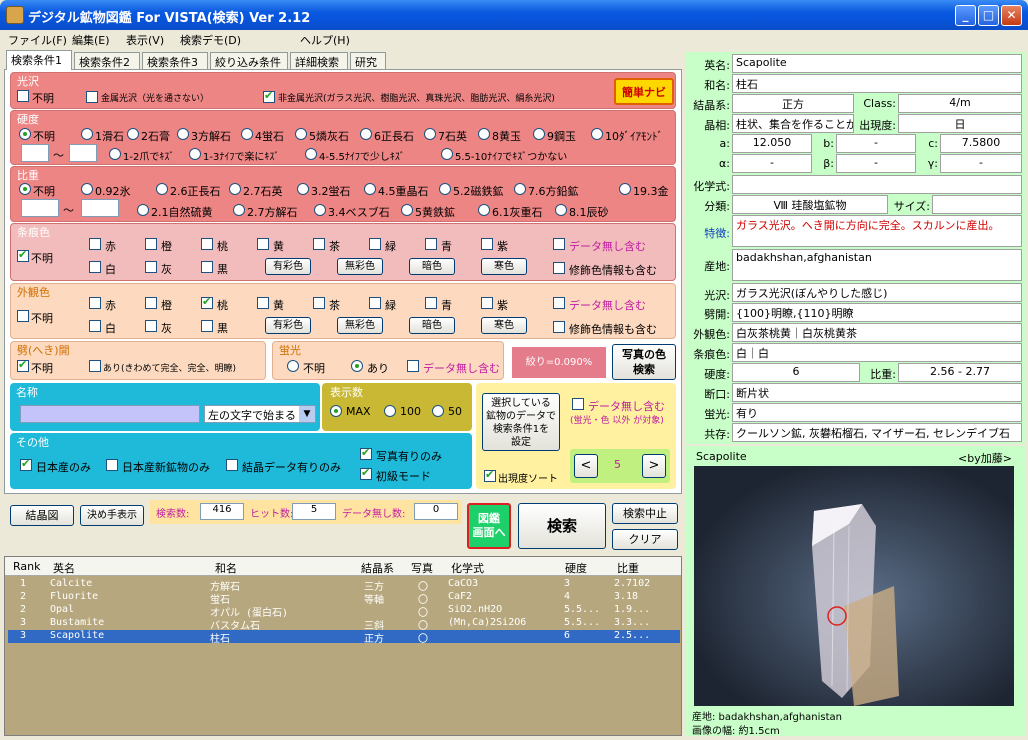 The width and height of the screenshot is (1028, 740). I want to click on size-value, so click(977, 204).